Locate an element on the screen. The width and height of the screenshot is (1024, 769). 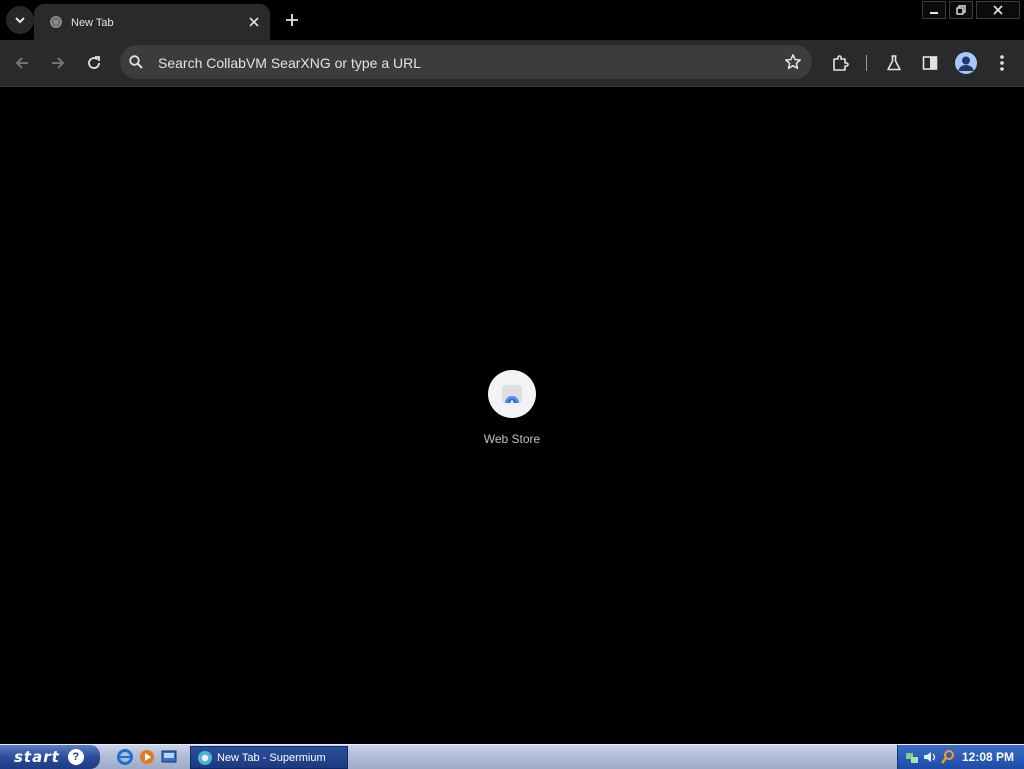
restore-icon is located at coordinates (961, 10).